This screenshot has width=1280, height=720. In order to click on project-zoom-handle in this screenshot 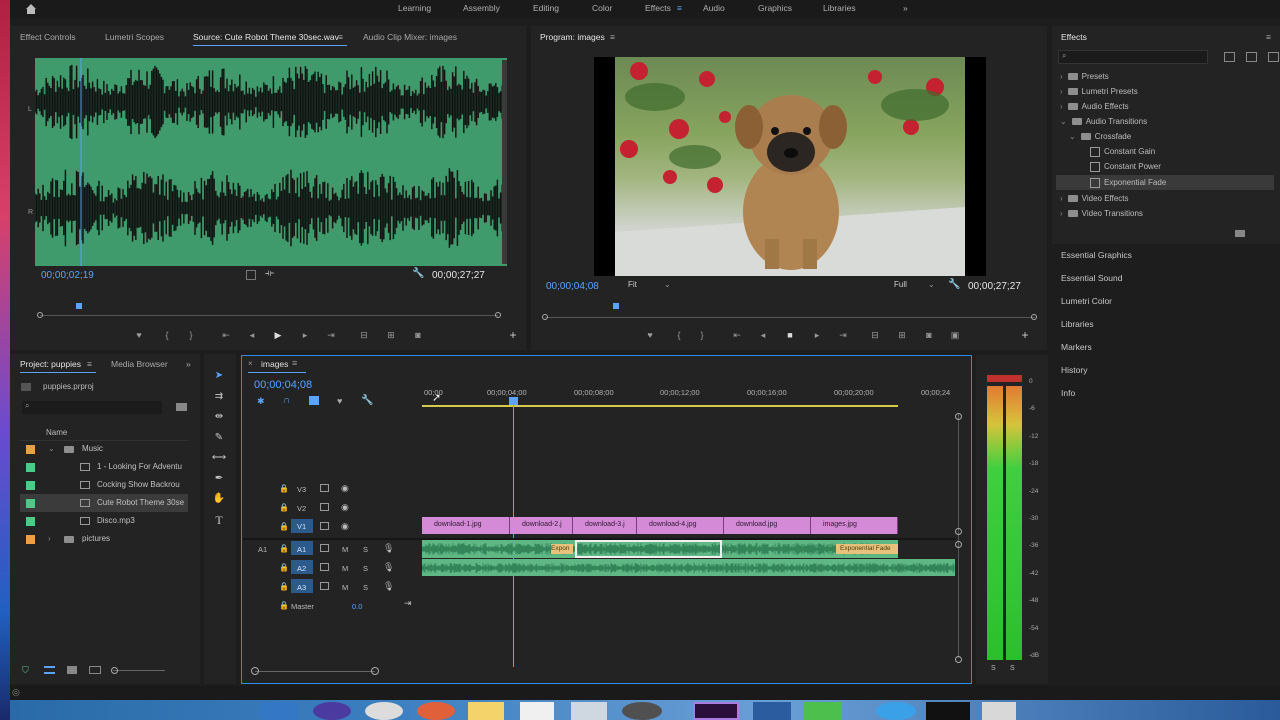, I will do `click(114, 670)`.